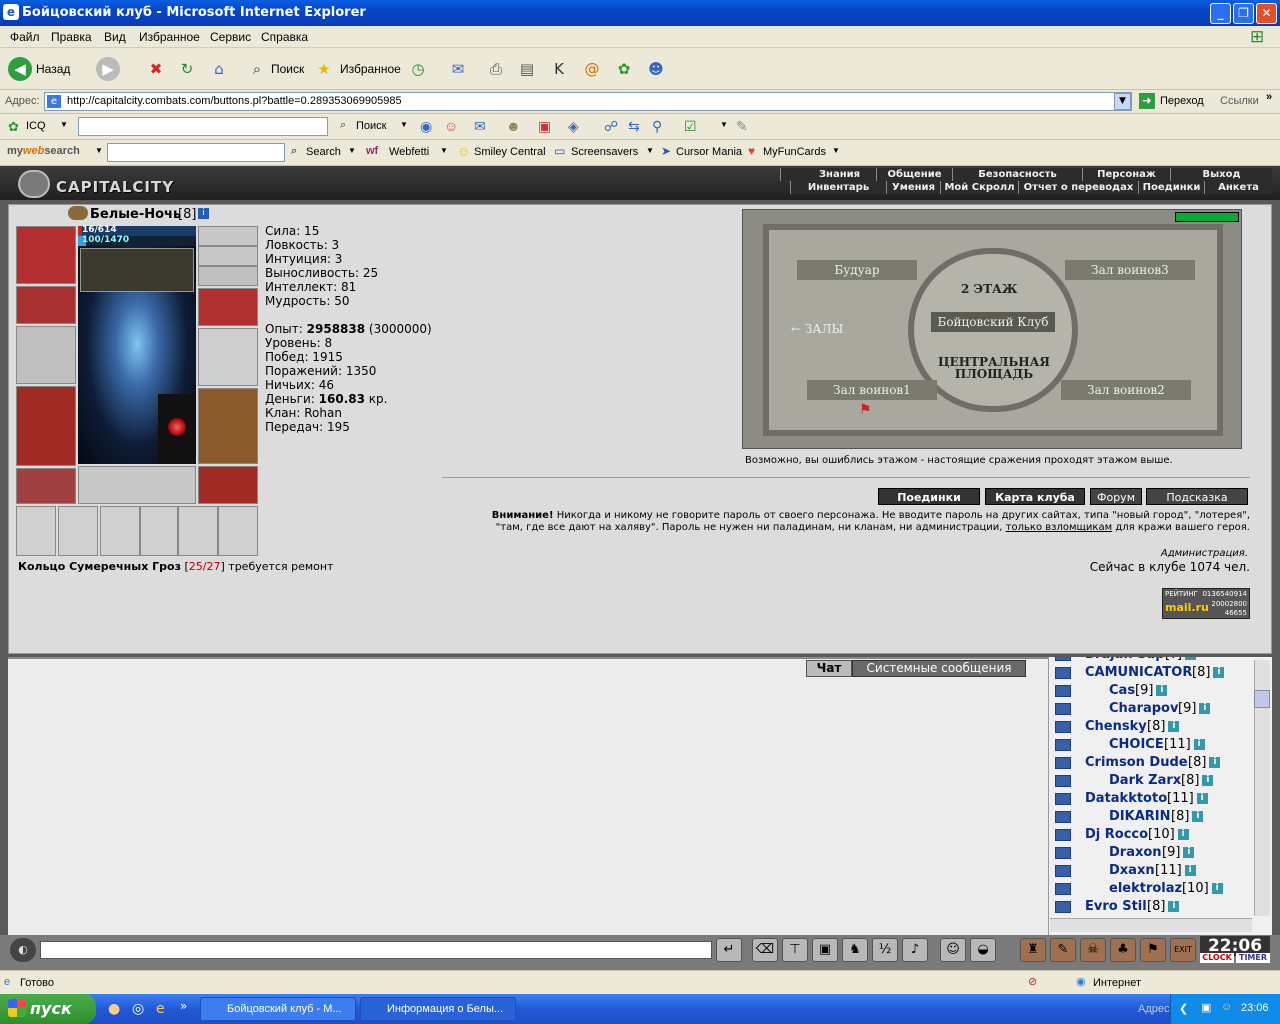  What do you see at coordinates (1078, 187) in the screenshot?
I see `nav-transfer-report: Отчет о переводах` at bounding box center [1078, 187].